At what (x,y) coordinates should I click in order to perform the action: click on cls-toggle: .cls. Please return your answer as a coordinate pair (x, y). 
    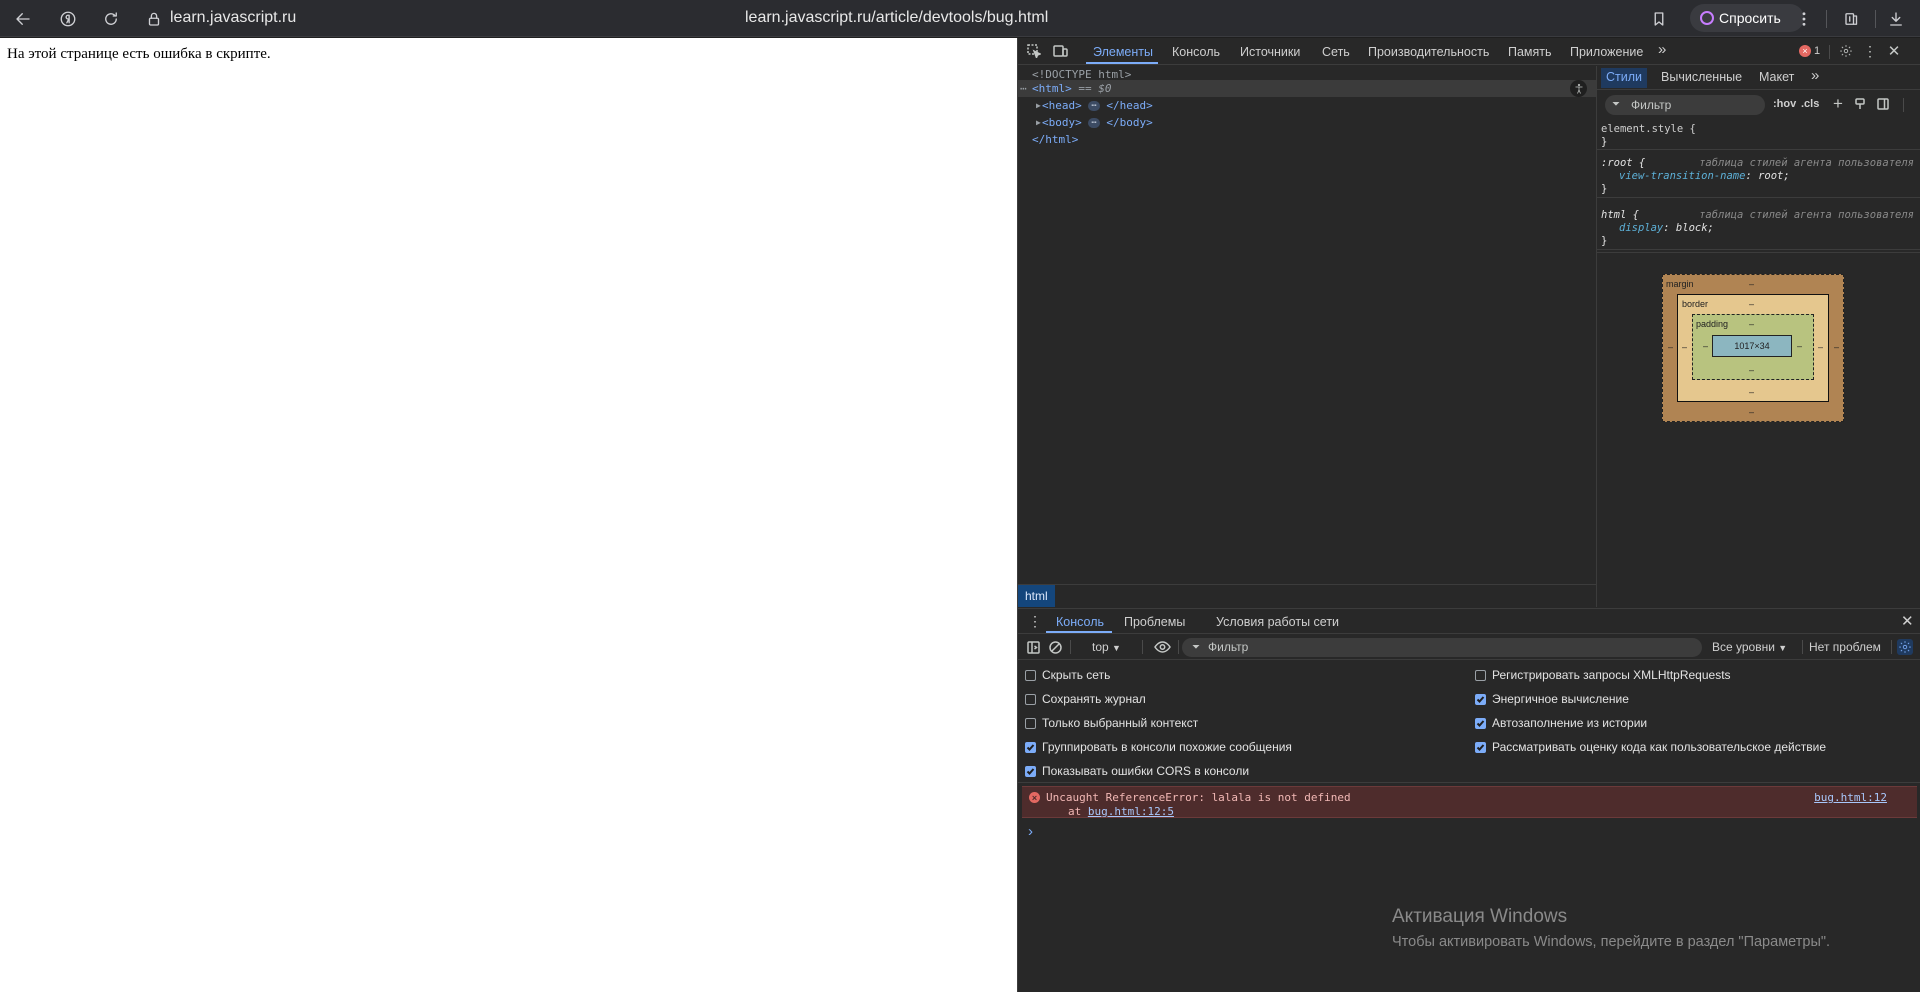
    Looking at the image, I should click on (1810, 104).